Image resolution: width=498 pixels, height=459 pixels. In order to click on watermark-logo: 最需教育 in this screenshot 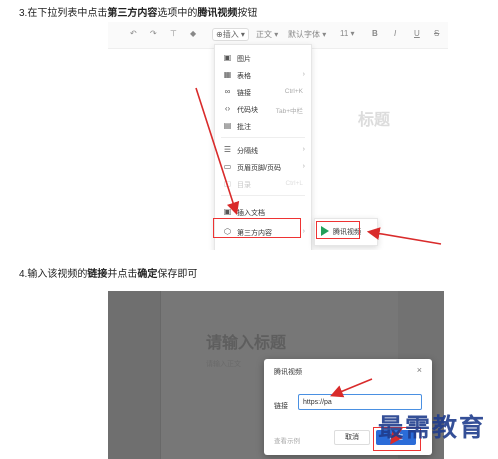, I will do `click(432, 427)`.